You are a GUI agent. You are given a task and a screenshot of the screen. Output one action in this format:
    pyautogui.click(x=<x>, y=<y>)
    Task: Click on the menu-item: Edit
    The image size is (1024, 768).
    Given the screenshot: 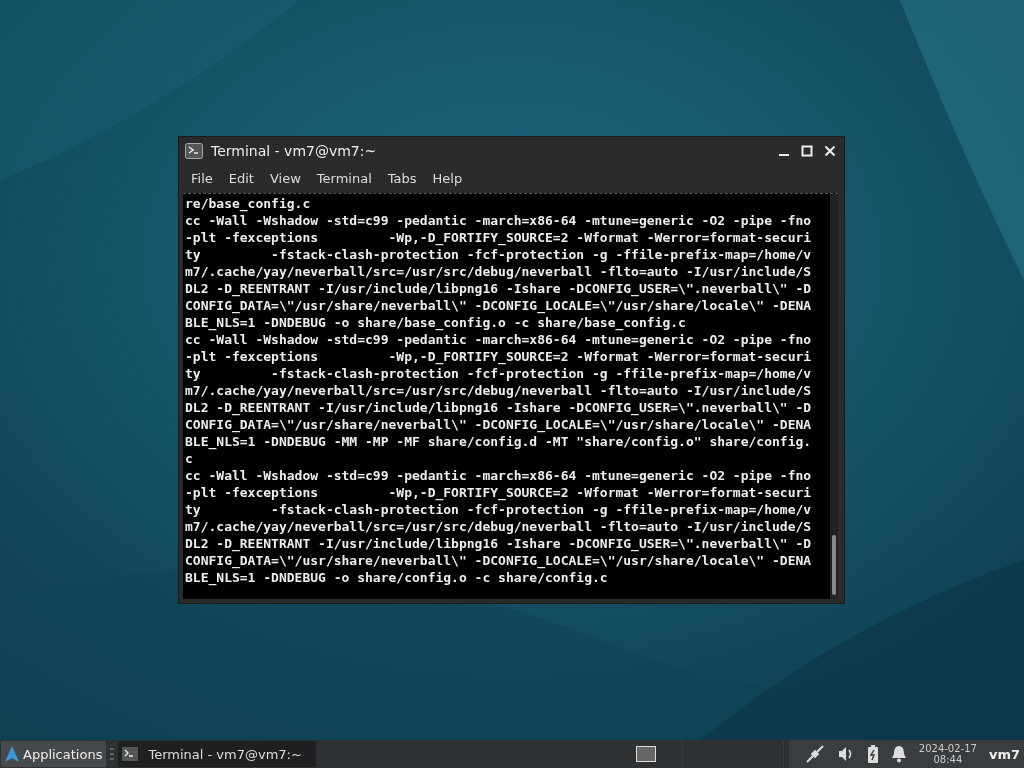 What is the action you would take?
    pyautogui.click(x=245, y=178)
    